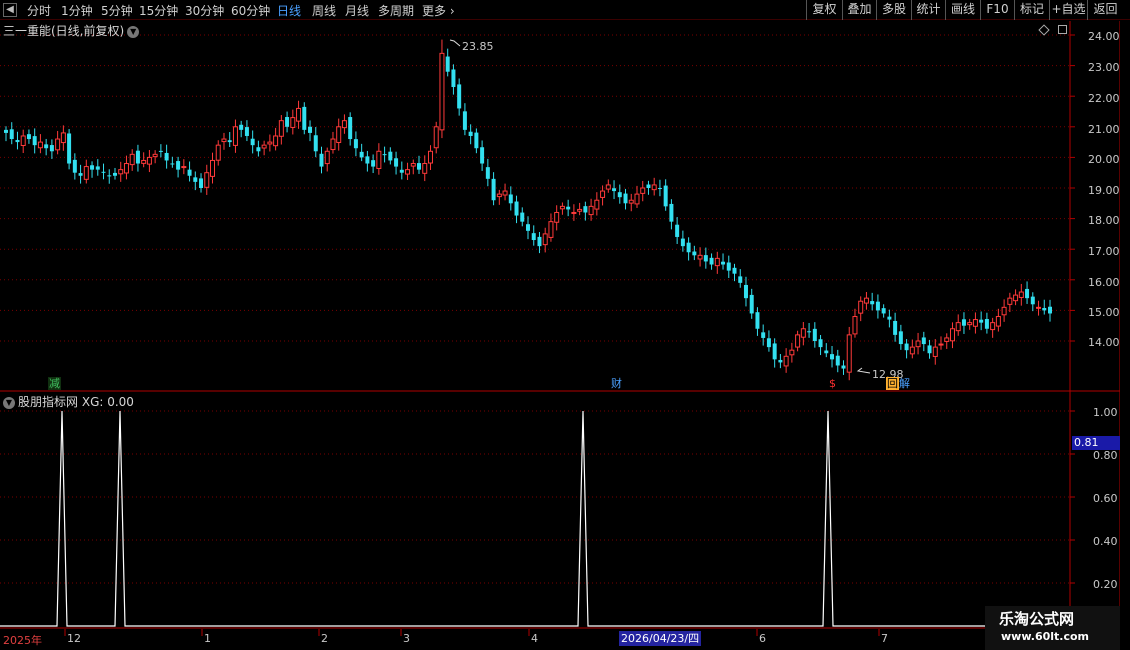 The height and width of the screenshot is (650, 1130). I want to click on y-tick: 16.00, so click(1104, 282).